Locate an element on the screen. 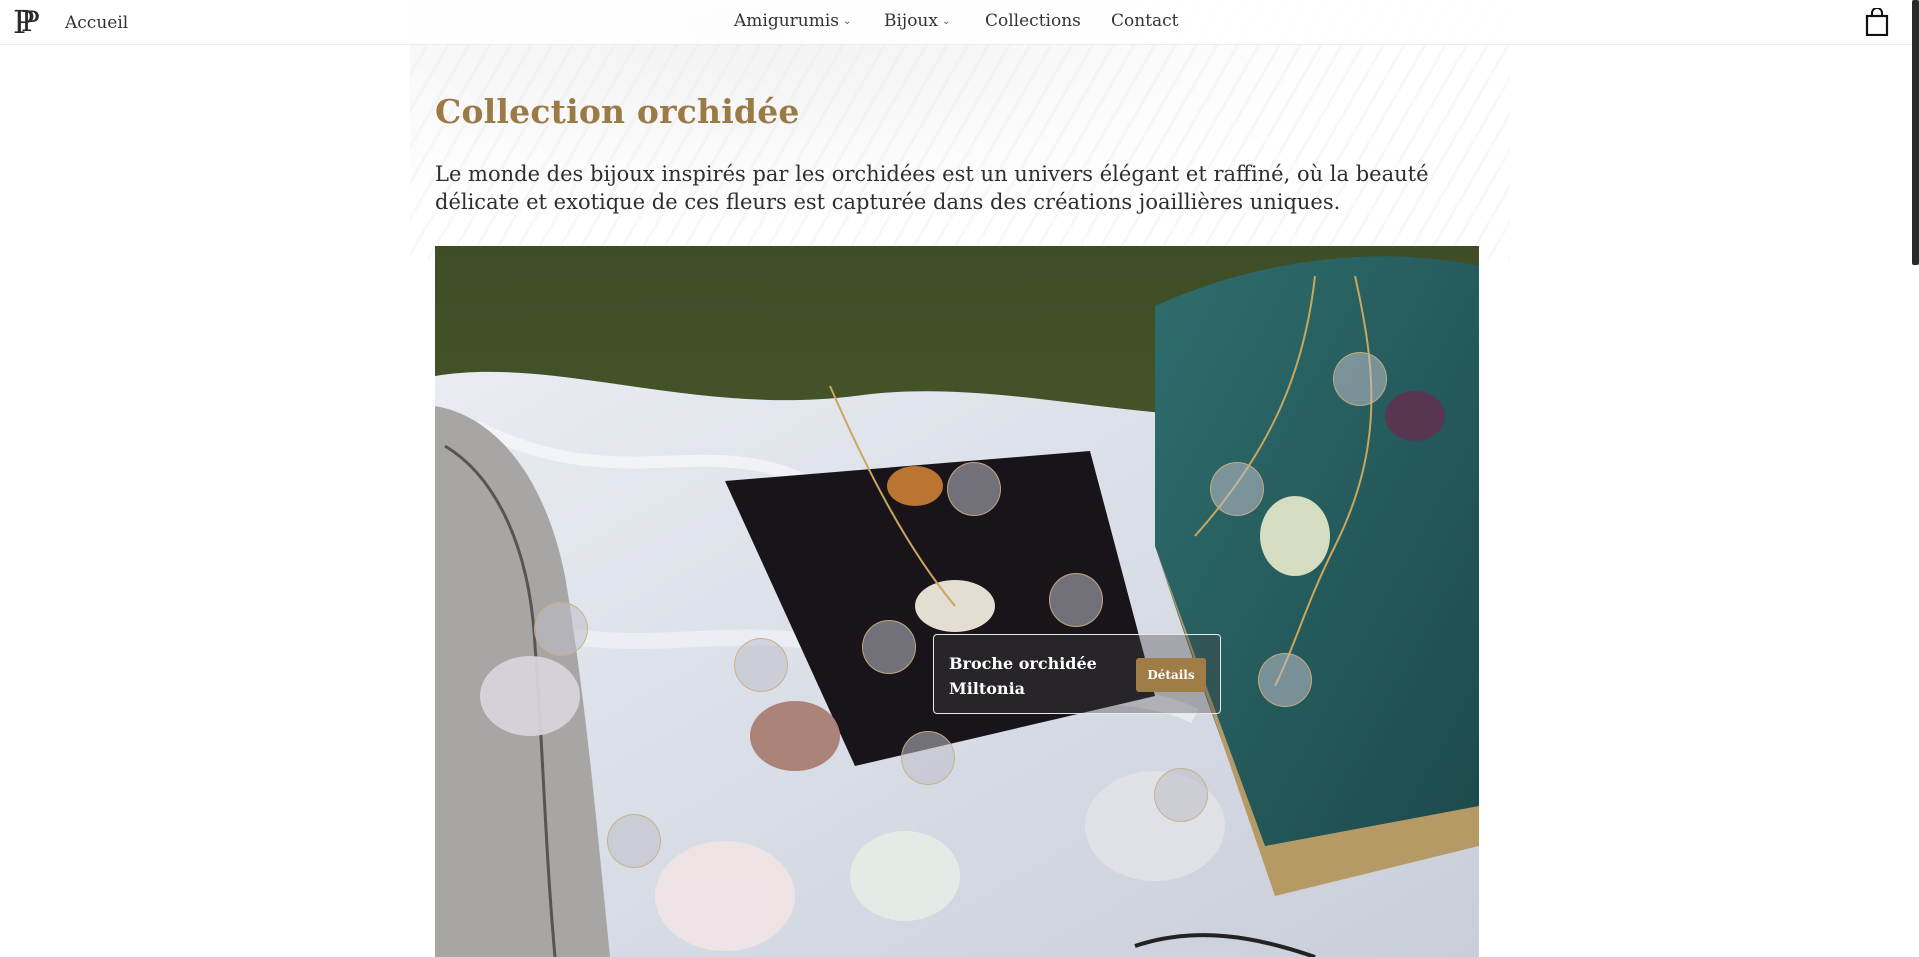 This screenshot has width=1919, height=957. shopping-bag-icon is located at coordinates (1877, 22).